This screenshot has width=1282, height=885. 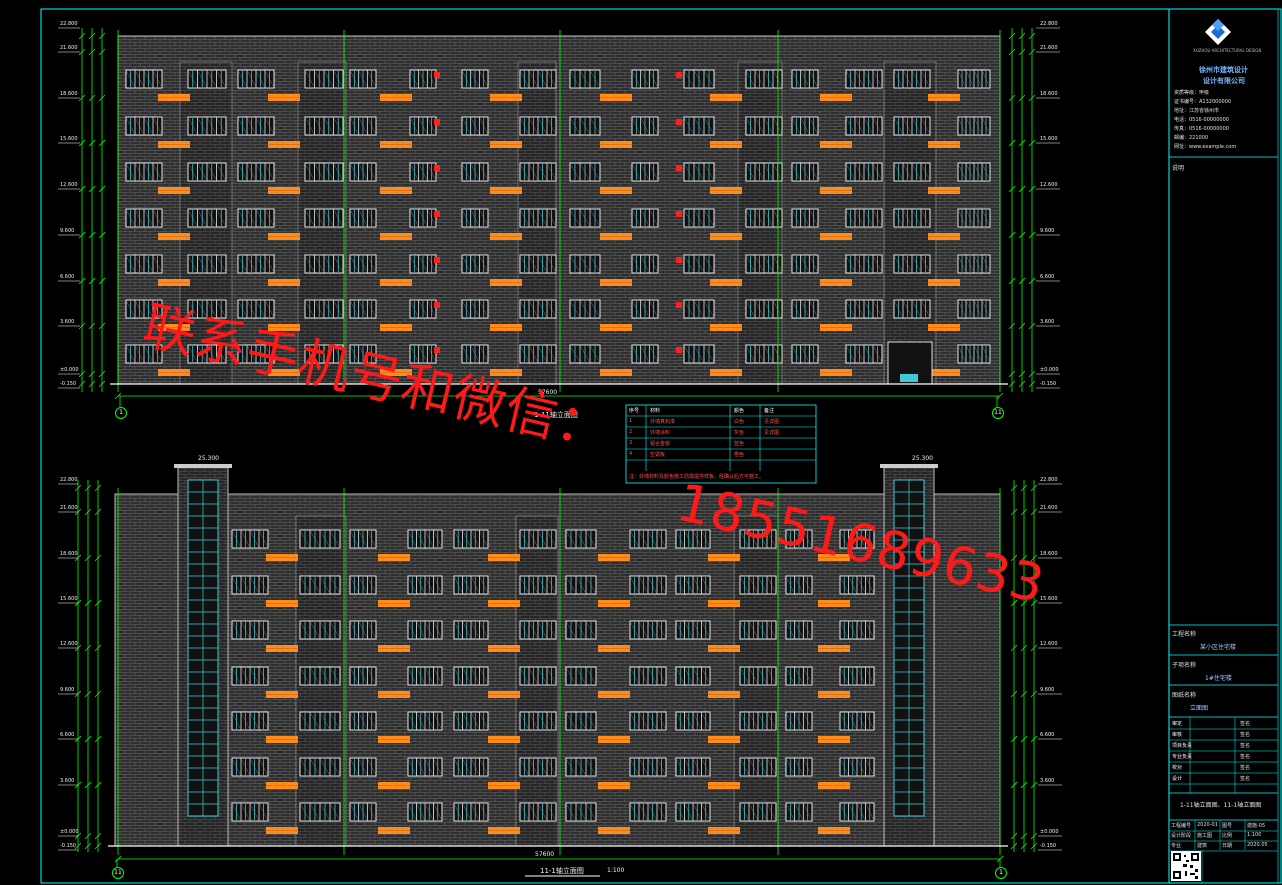 What do you see at coordinates (1202, 846) in the screenshot?
I see `footer-cell: 建筑` at bounding box center [1202, 846].